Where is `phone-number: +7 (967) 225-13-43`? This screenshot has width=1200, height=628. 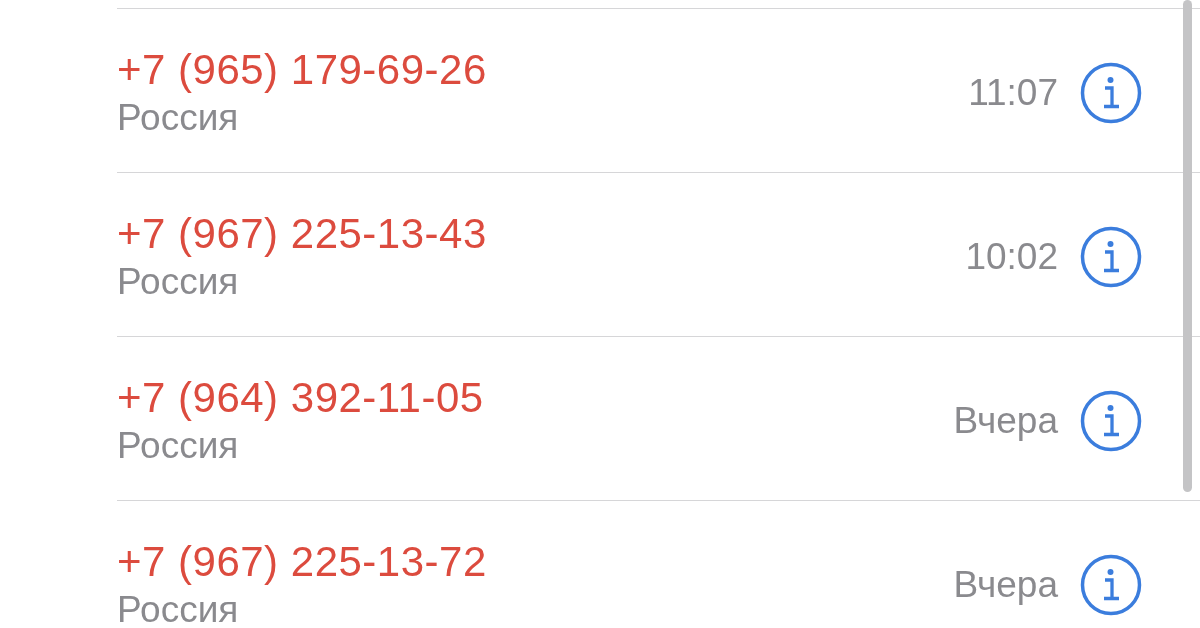 phone-number: +7 (967) 225-13-43 is located at coordinates (302, 233).